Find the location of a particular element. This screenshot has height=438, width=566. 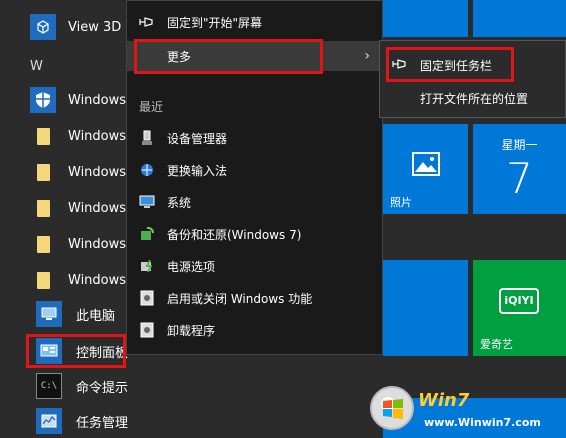

submenu-item-label: 打开文件所在的位置 is located at coordinates (474, 98).